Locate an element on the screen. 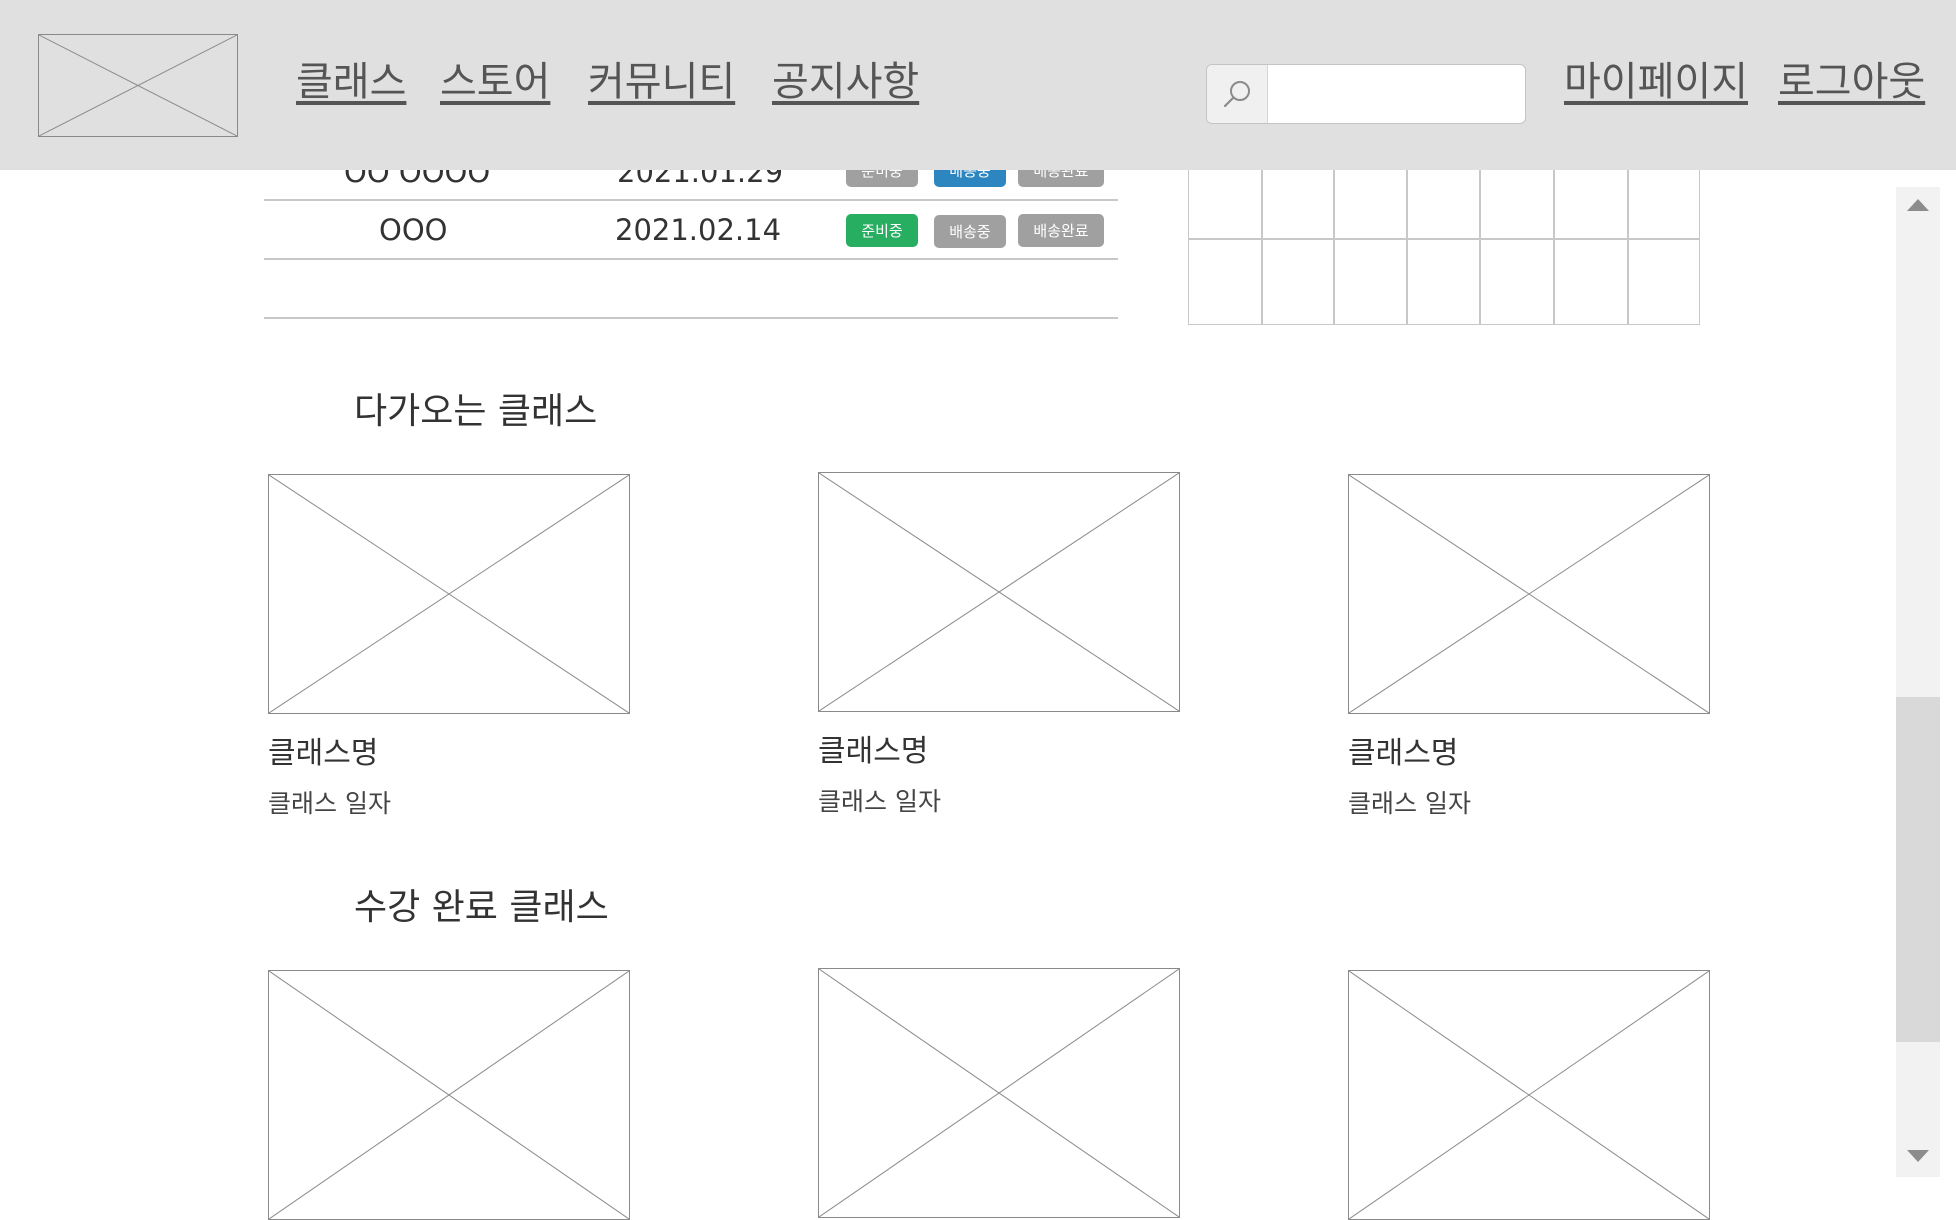 This screenshot has height=1220, width=1956. scroll-up-arrow-icon is located at coordinates (1918, 205).